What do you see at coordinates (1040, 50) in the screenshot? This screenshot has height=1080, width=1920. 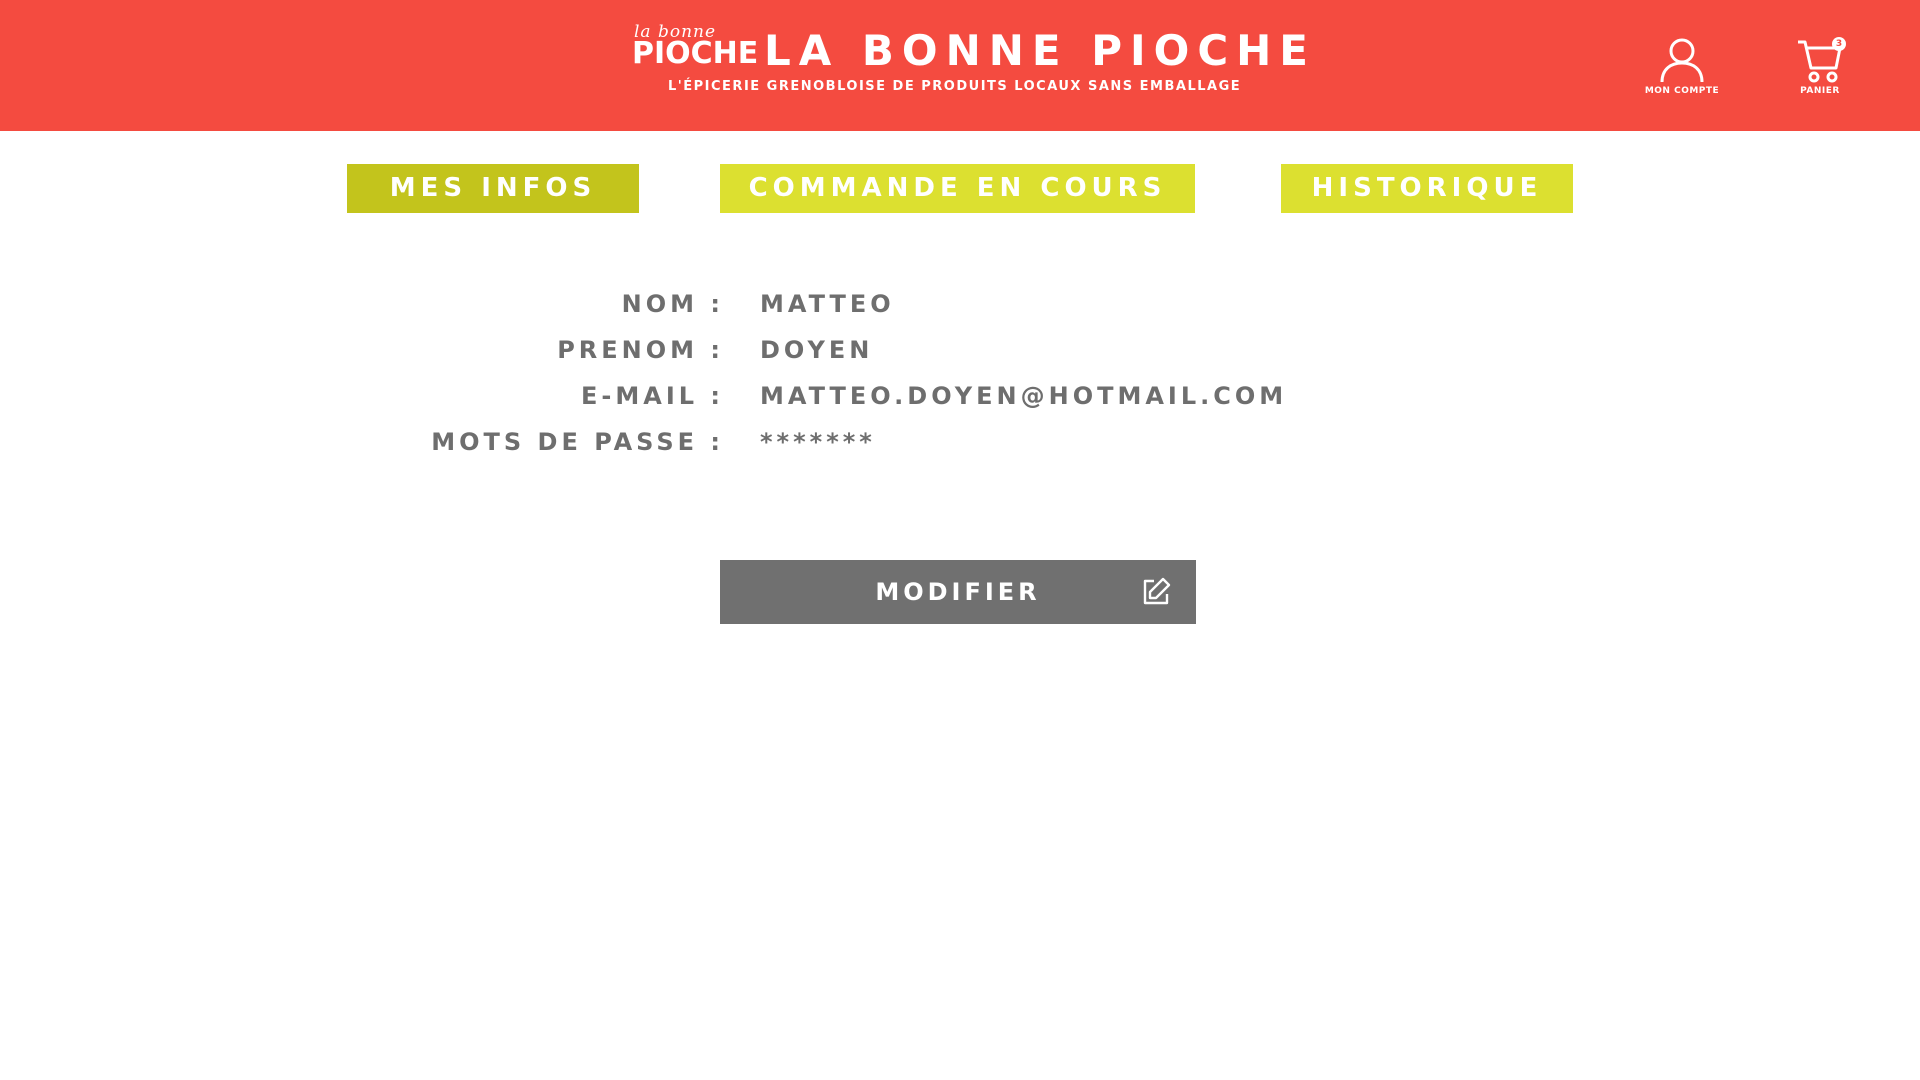 I see `site-title: LA BONNE PIOCHE` at bounding box center [1040, 50].